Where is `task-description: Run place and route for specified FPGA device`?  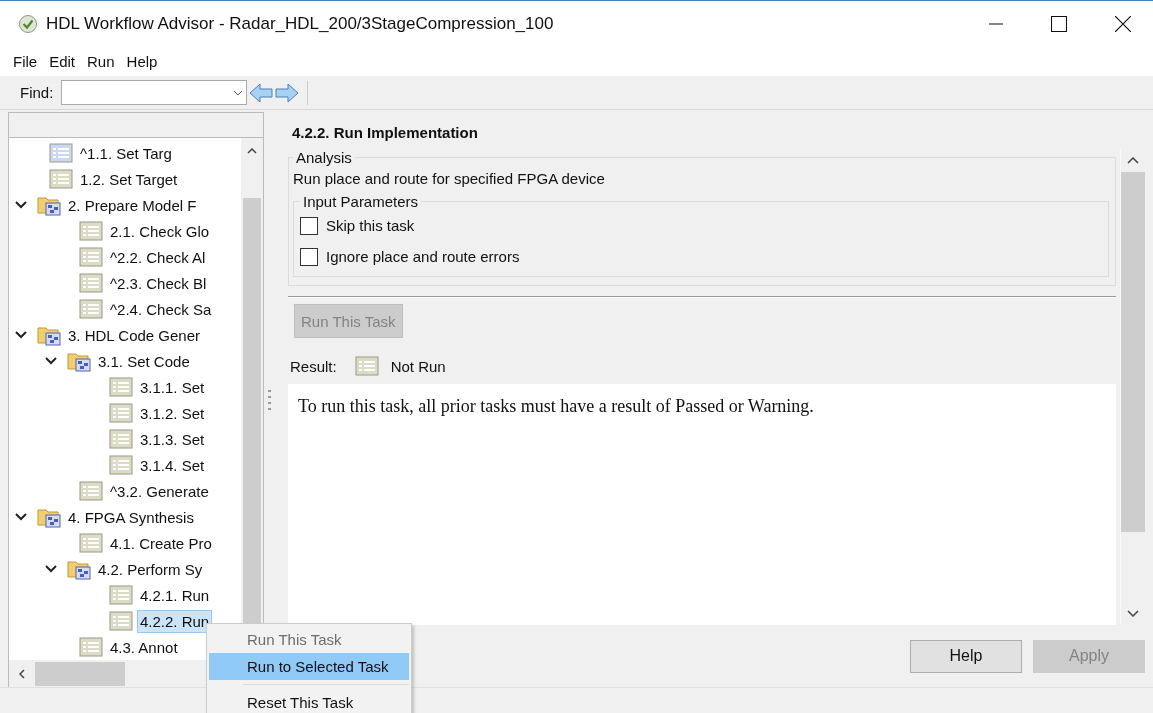
task-description: Run place and route for specified FPGA device is located at coordinates (449, 178).